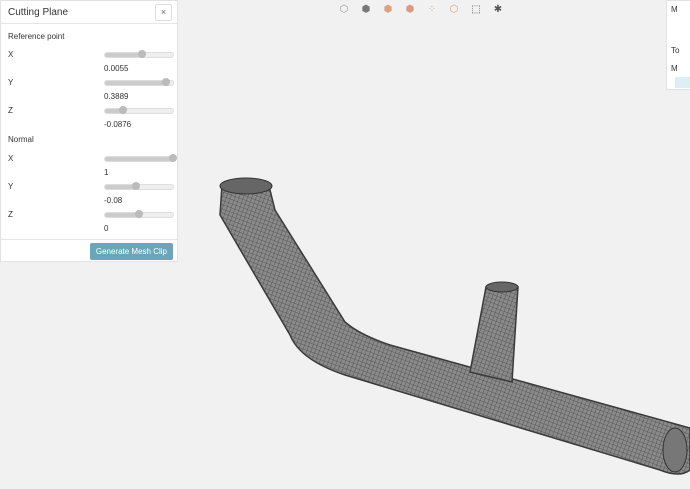 Image resolution: width=690 pixels, height=489 pixels. What do you see at coordinates (21, 139) in the screenshot?
I see `normal-heading: Normal` at bounding box center [21, 139].